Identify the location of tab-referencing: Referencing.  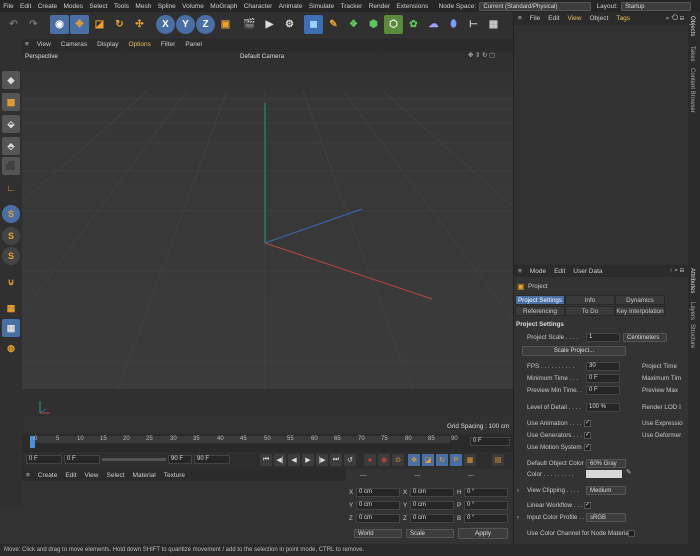
(540, 311).